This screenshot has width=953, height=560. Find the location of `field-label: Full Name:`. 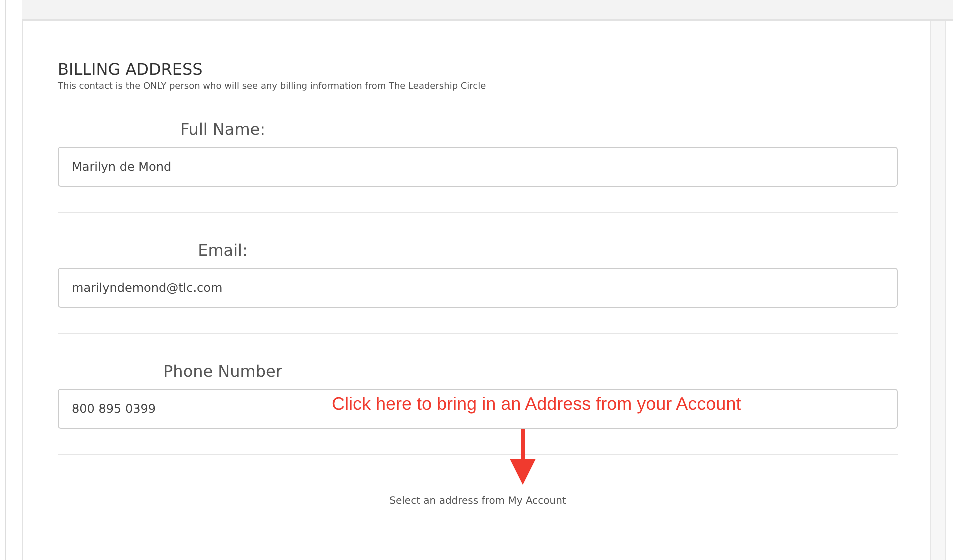

field-label: Full Name: is located at coordinates (223, 129).